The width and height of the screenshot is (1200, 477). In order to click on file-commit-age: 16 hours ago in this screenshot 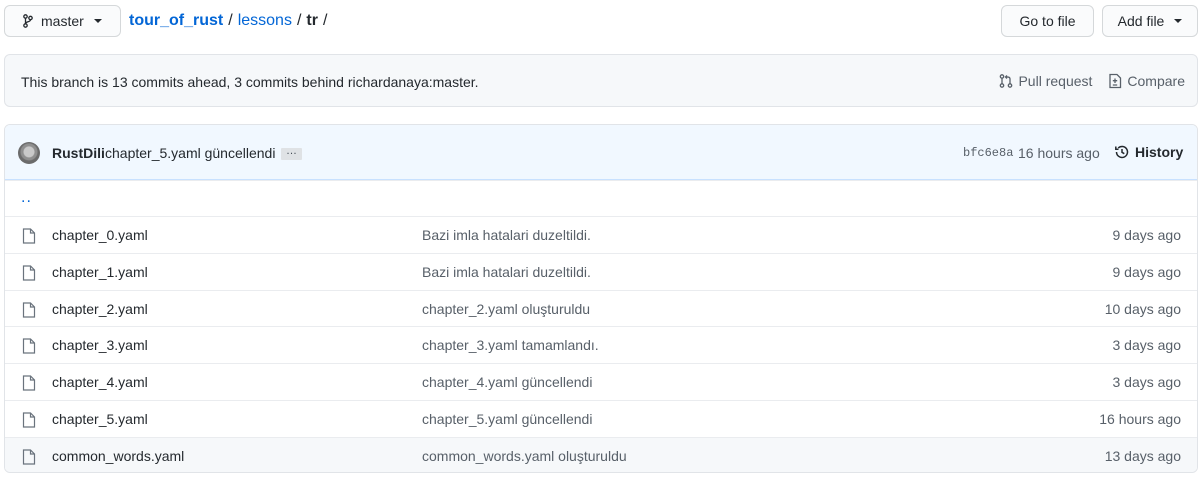, I will do `click(1140, 418)`.